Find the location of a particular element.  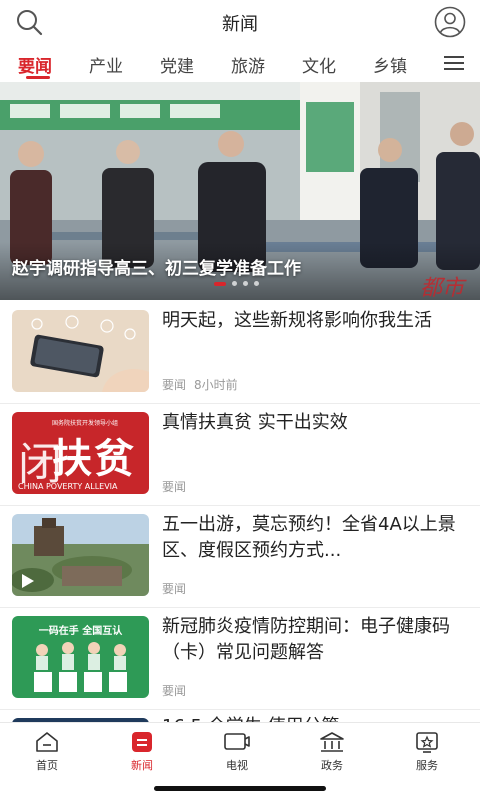

news-item: 一码在手 全国互认 新冠肺炎疫情防控期间：电子健康码（卡）常见问题解答 要闻 is located at coordinates (240, 659).